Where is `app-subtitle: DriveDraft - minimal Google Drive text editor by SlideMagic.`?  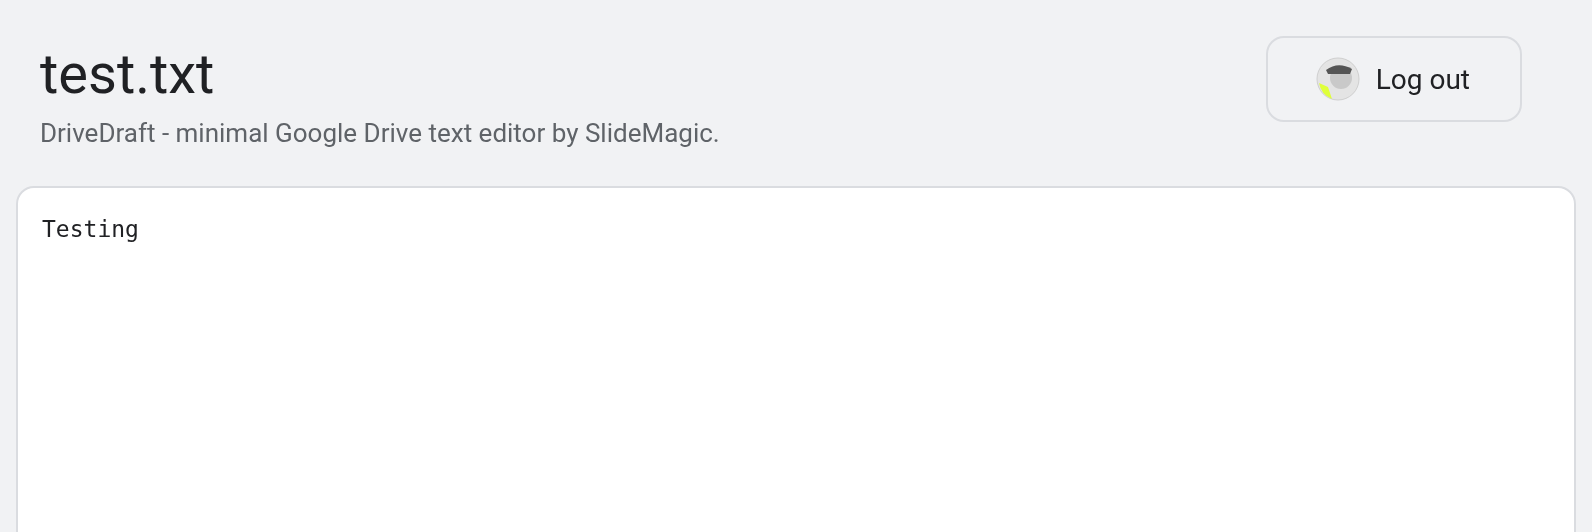
app-subtitle: DriveDraft - minimal Google Drive text editor by SlideMagic. is located at coordinates (380, 133).